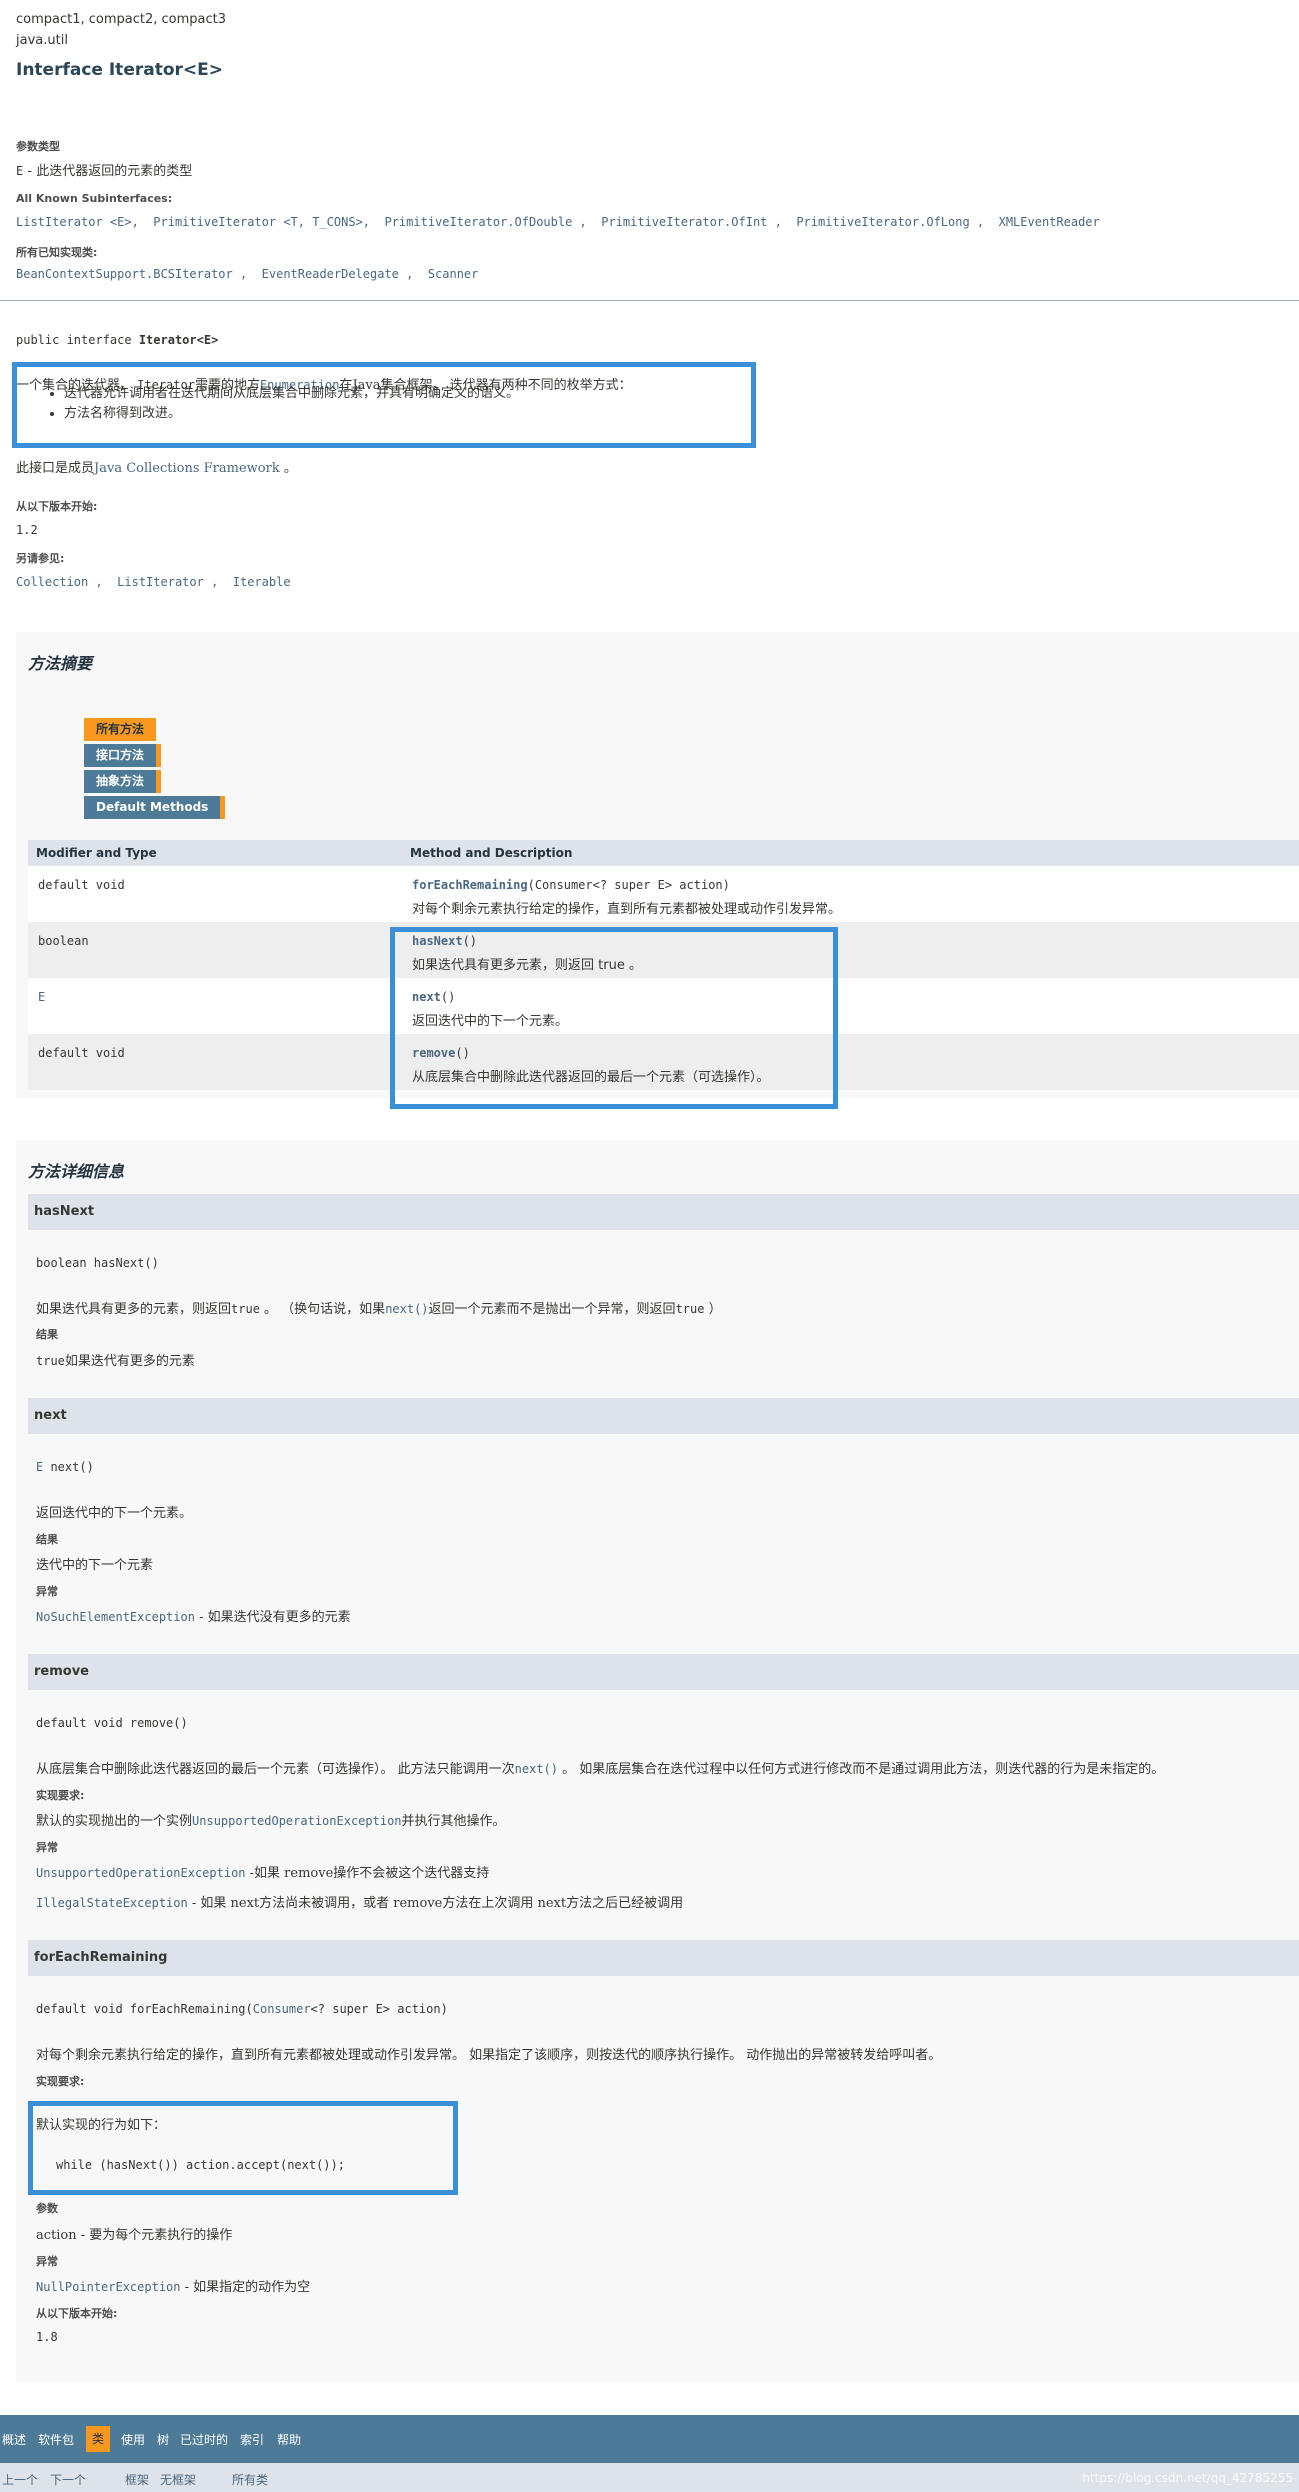 This screenshot has height=2492, width=1299. Describe the element at coordinates (77, 222) in the screenshot. I see `subinterface-link: ListIterator <E>,` at that location.